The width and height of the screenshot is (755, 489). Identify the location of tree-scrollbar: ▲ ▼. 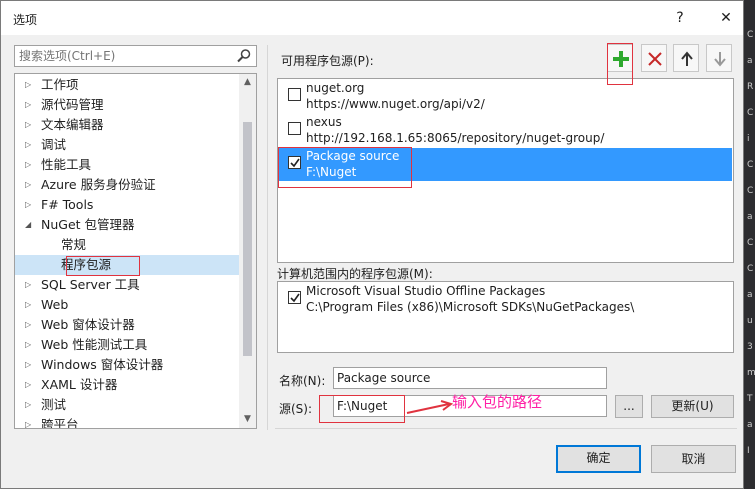
(247, 251).